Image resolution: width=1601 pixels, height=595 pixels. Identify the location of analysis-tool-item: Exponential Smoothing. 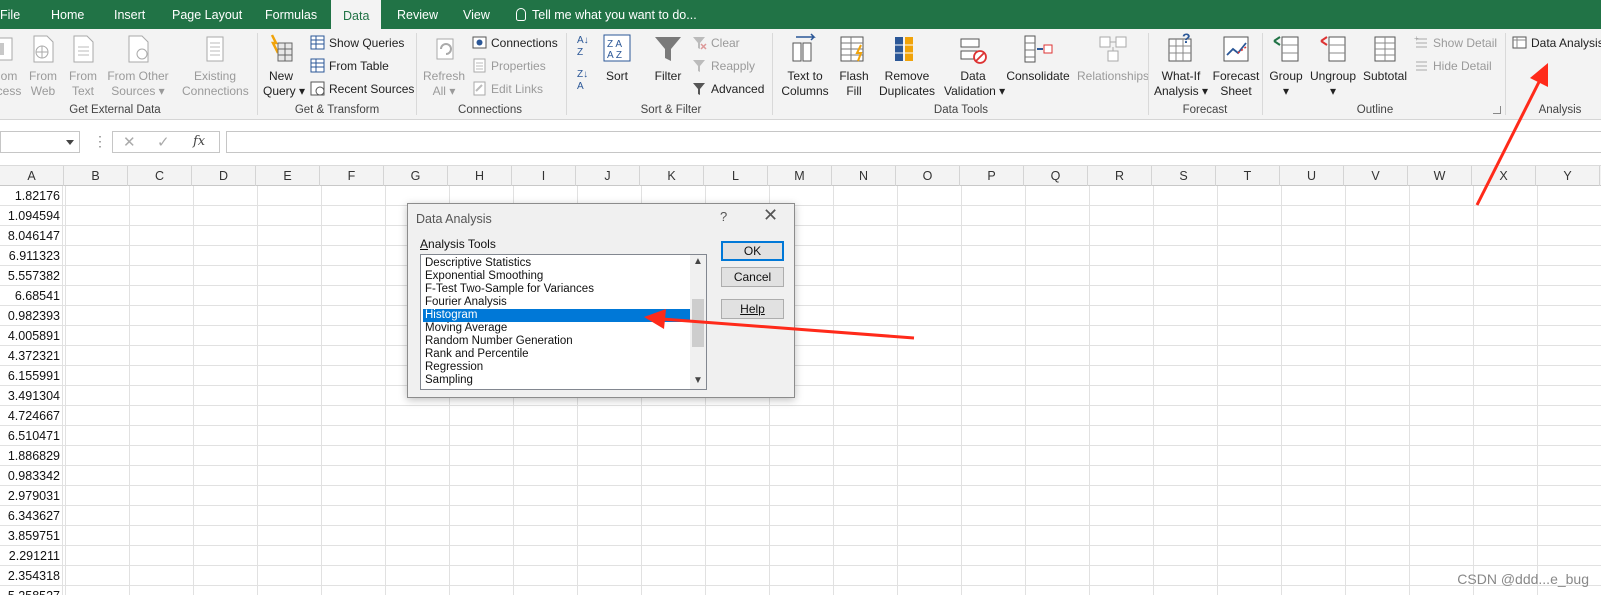
(556, 276).